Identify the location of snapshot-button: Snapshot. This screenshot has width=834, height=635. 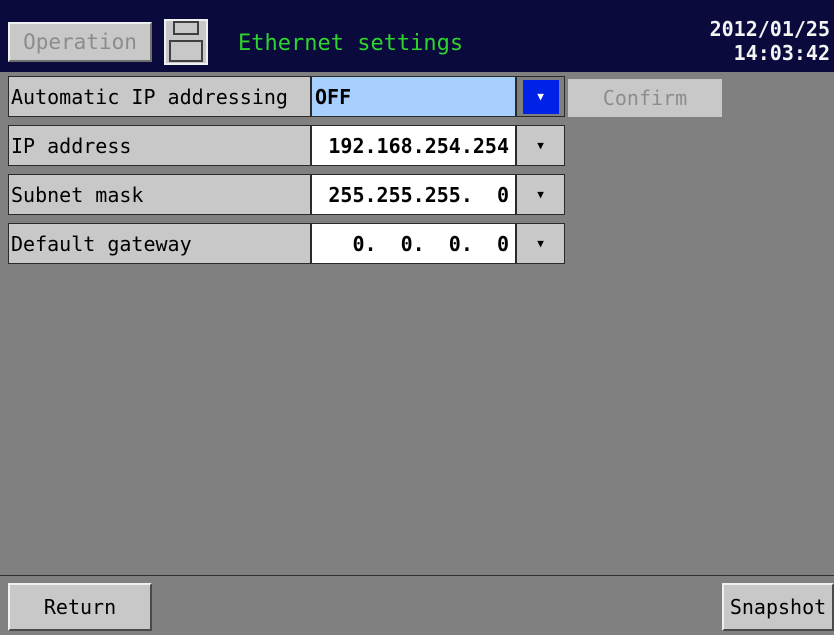
(778, 607).